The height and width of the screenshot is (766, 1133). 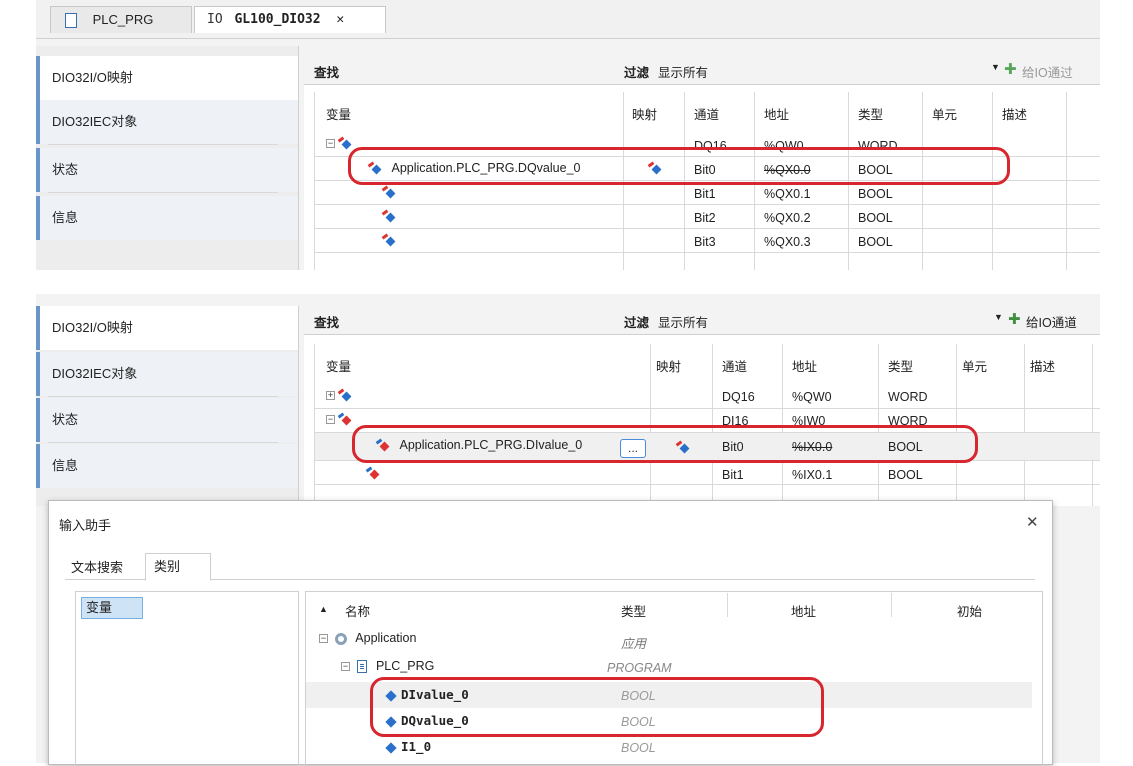 What do you see at coordinates (330, 396) in the screenshot?
I see `expand-icon: +` at bounding box center [330, 396].